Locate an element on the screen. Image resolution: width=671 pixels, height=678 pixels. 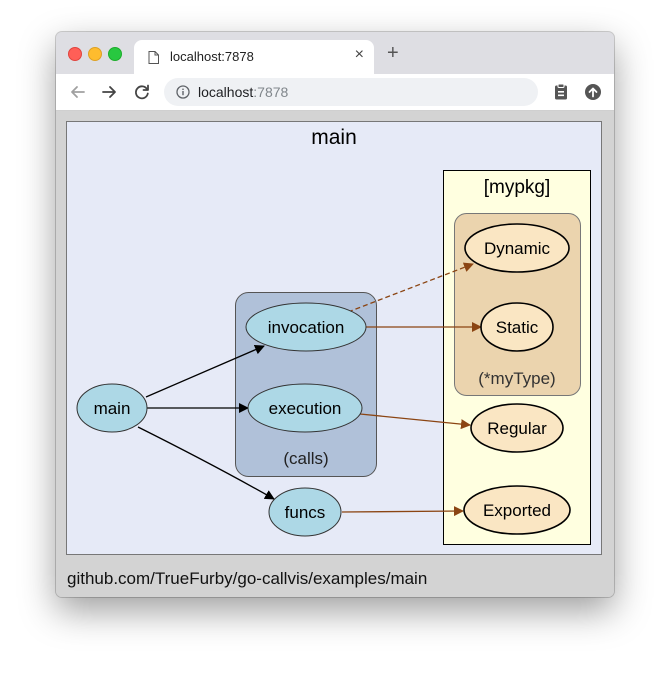
node-regular: Regular is located at coordinates (517, 428).